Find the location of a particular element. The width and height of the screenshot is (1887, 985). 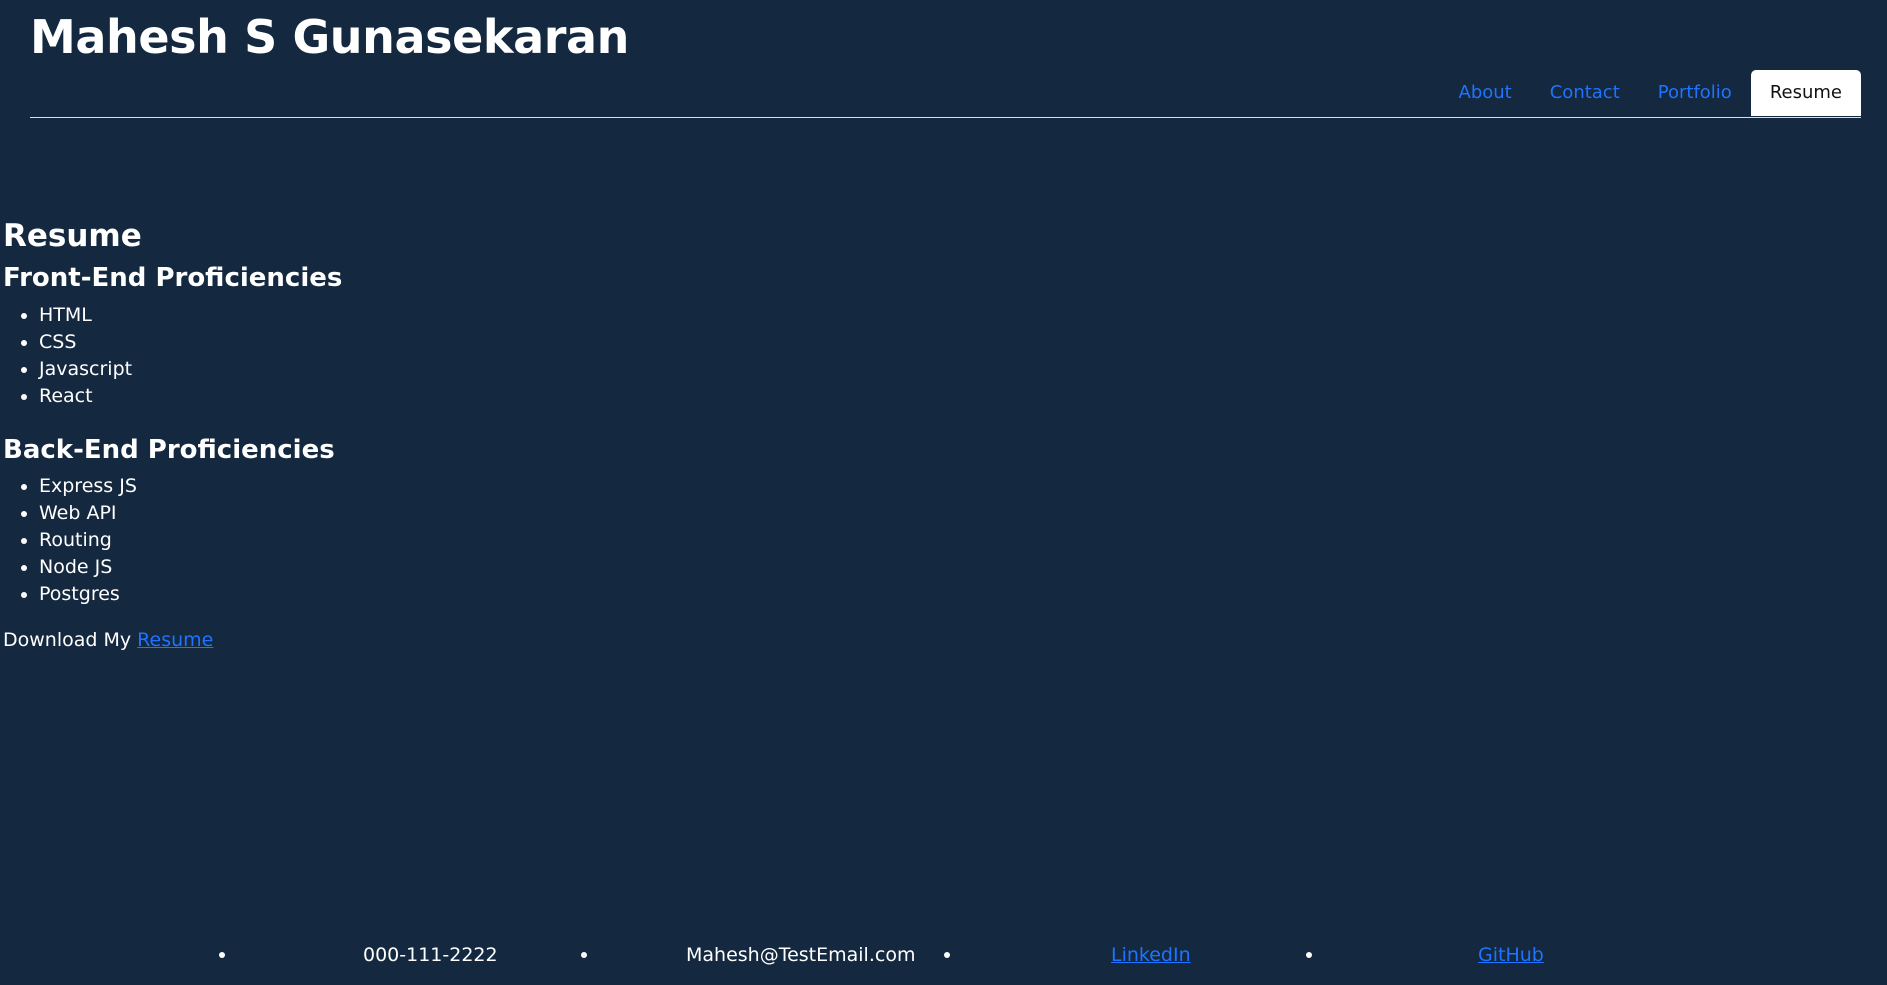

skill-item-html: HTML is located at coordinates (921, 315).